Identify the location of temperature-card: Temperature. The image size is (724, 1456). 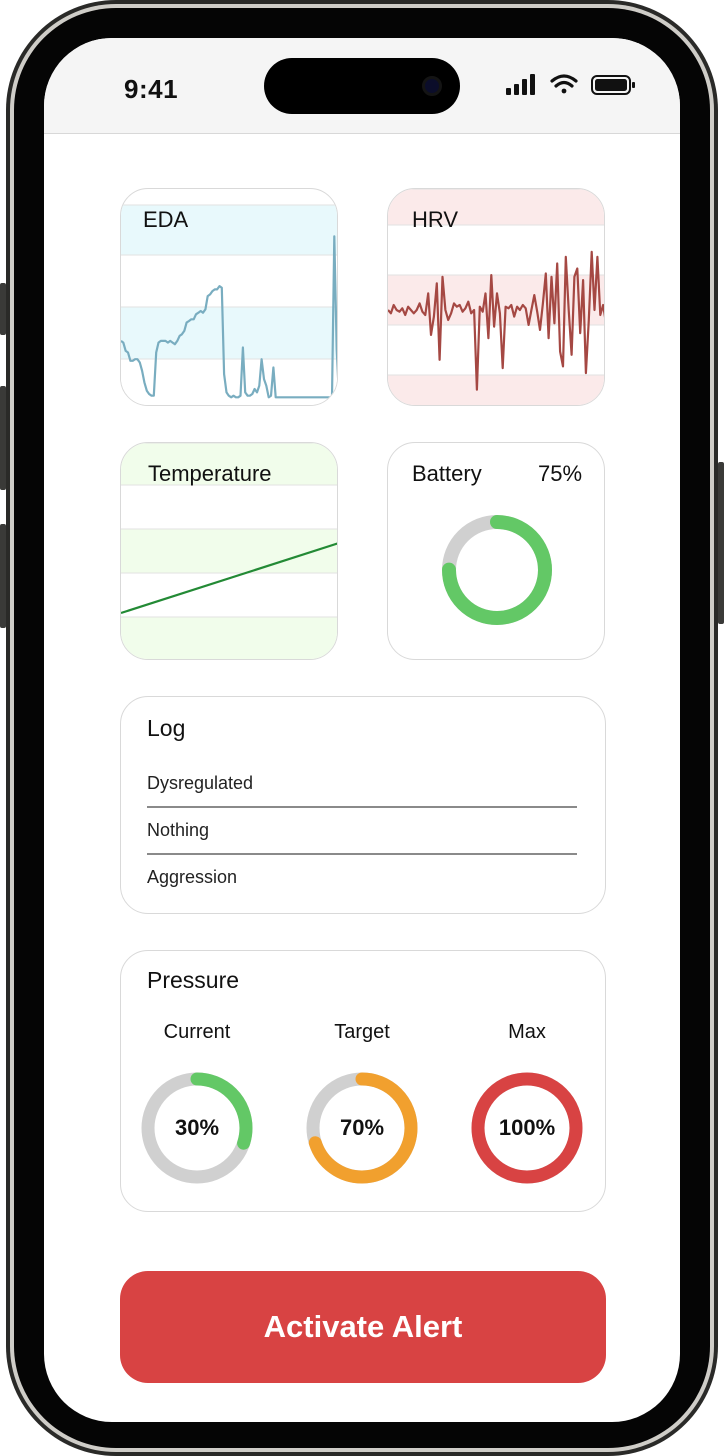
(229, 551).